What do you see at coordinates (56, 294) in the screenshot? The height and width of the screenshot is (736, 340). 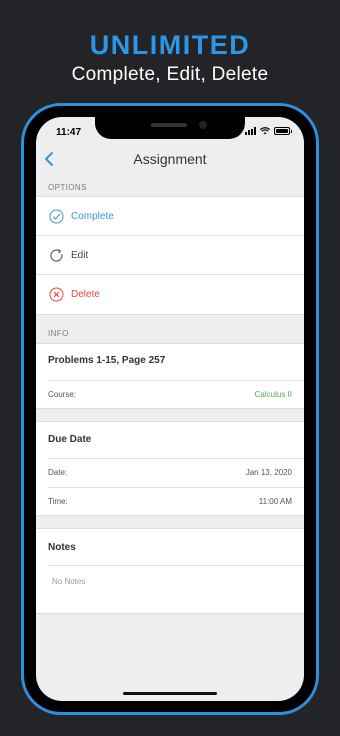 I see `x-circle-icon` at bounding box center [56, 294].